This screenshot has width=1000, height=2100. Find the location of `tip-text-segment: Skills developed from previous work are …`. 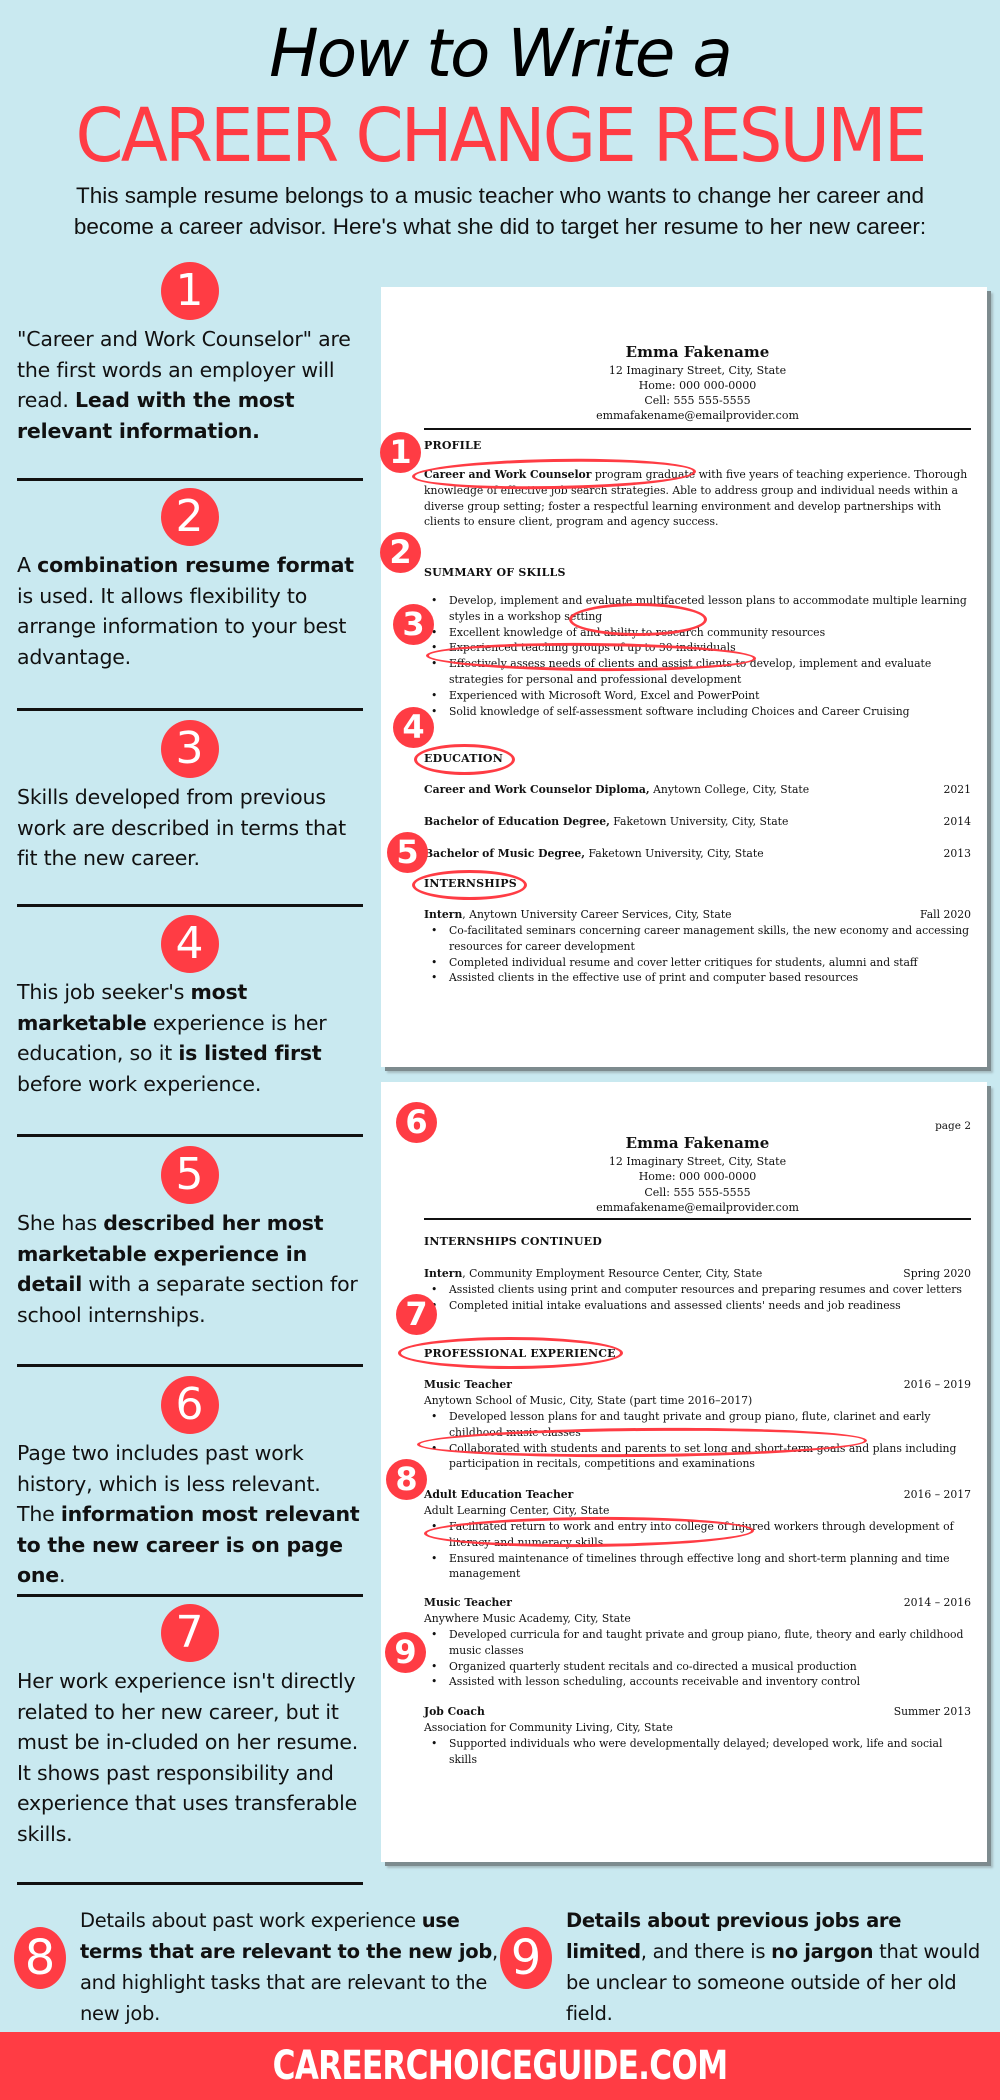

tip-text-segment: Skills developed from previous work are … is located at coordinates (181, 827).